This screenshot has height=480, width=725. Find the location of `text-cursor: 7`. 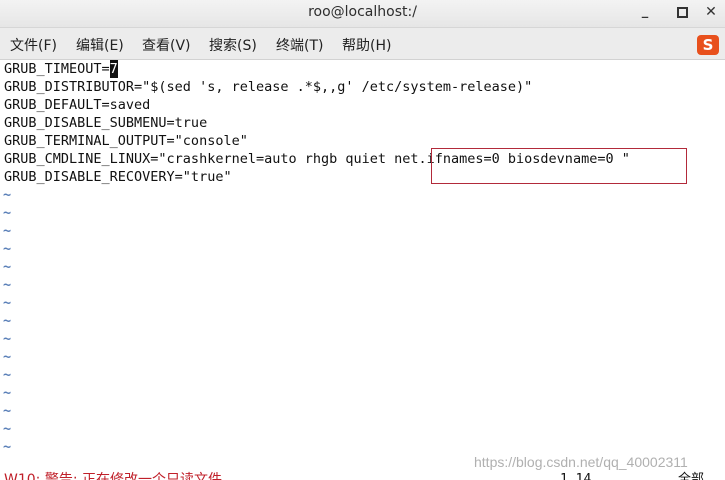

text-cursor: 7 is located at coordinates (113, 69).